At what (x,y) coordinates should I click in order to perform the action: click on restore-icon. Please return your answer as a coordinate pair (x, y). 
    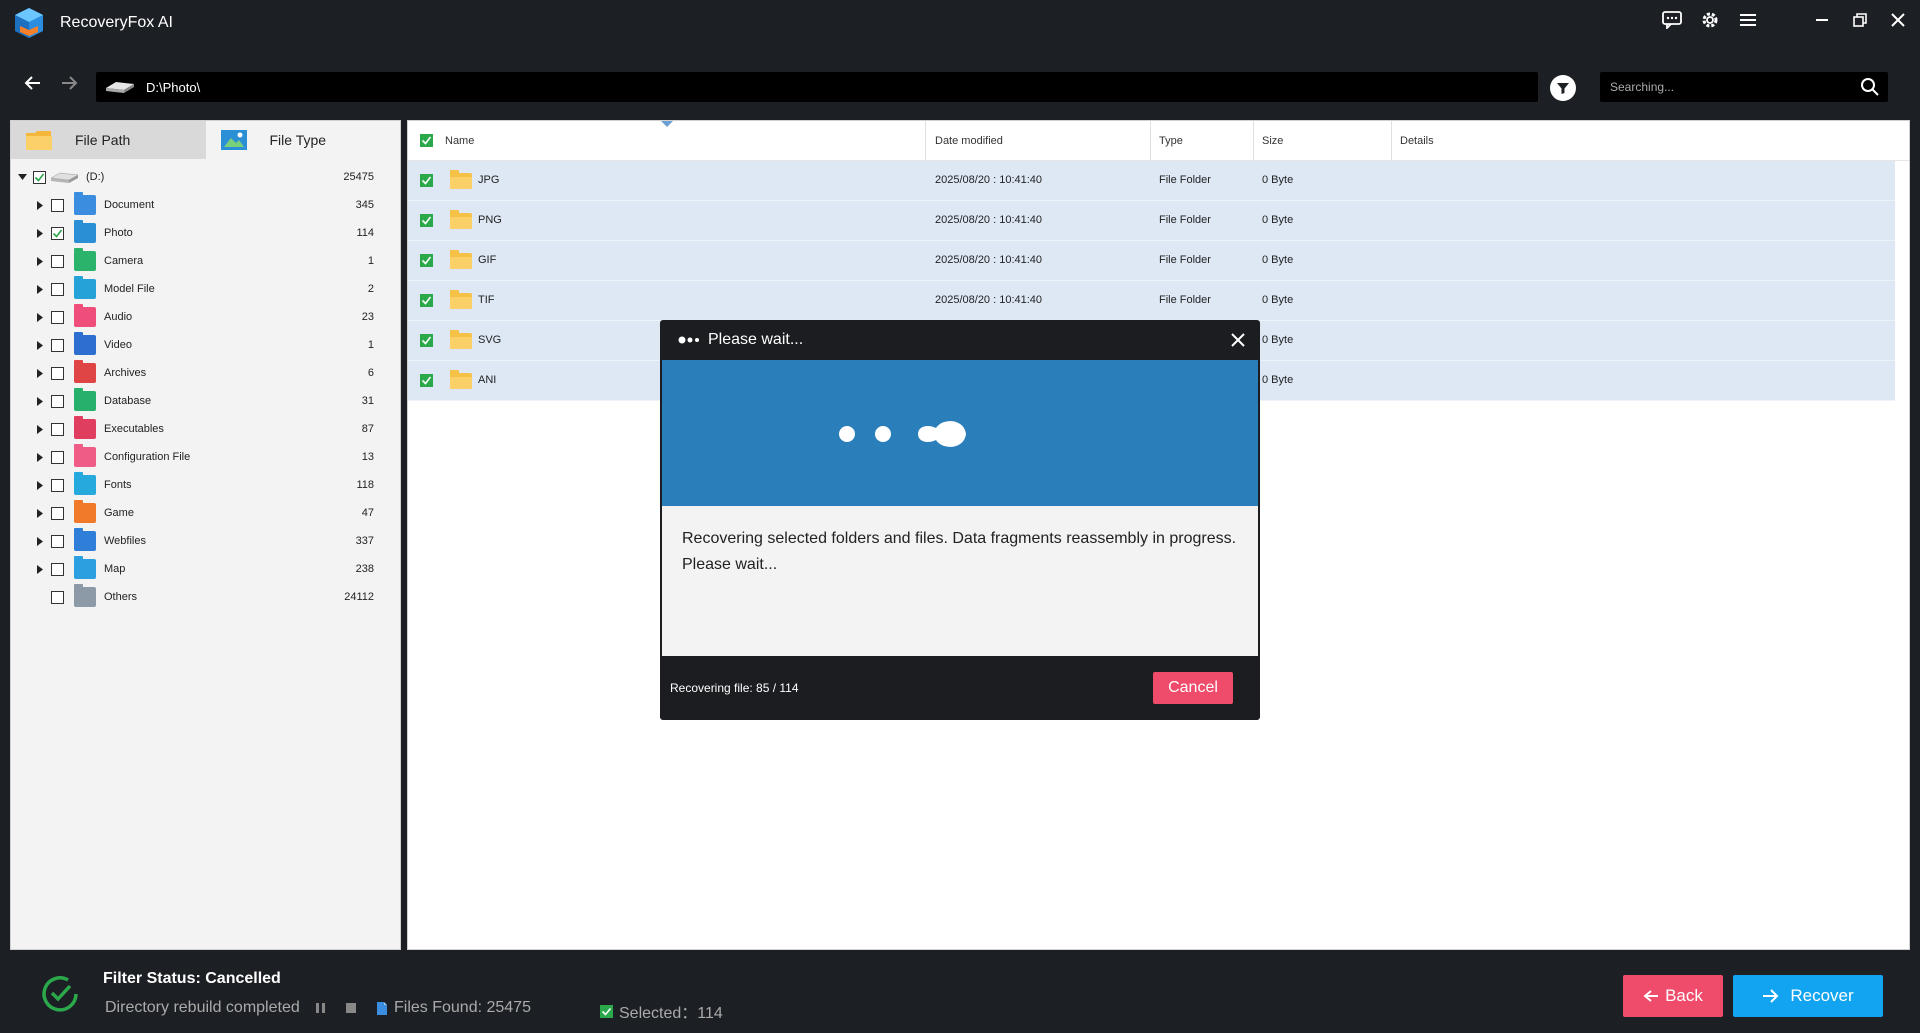
    Looking at the image, I should click on (1860, 20).